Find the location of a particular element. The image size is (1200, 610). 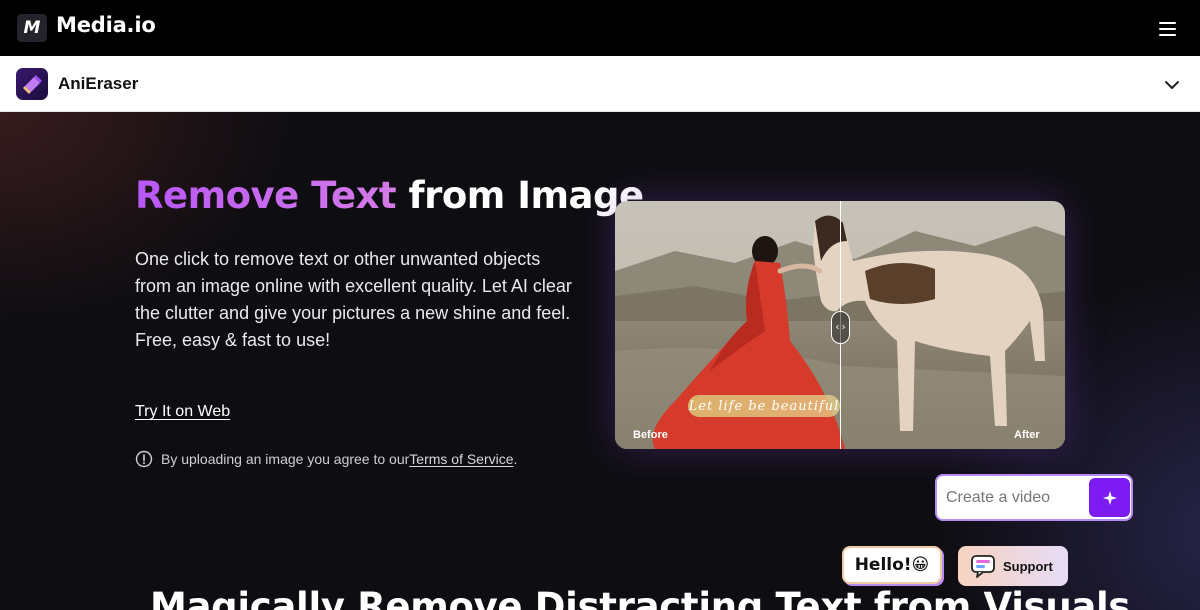

anieraser-logo-icon is located at coordinates (32, 84).